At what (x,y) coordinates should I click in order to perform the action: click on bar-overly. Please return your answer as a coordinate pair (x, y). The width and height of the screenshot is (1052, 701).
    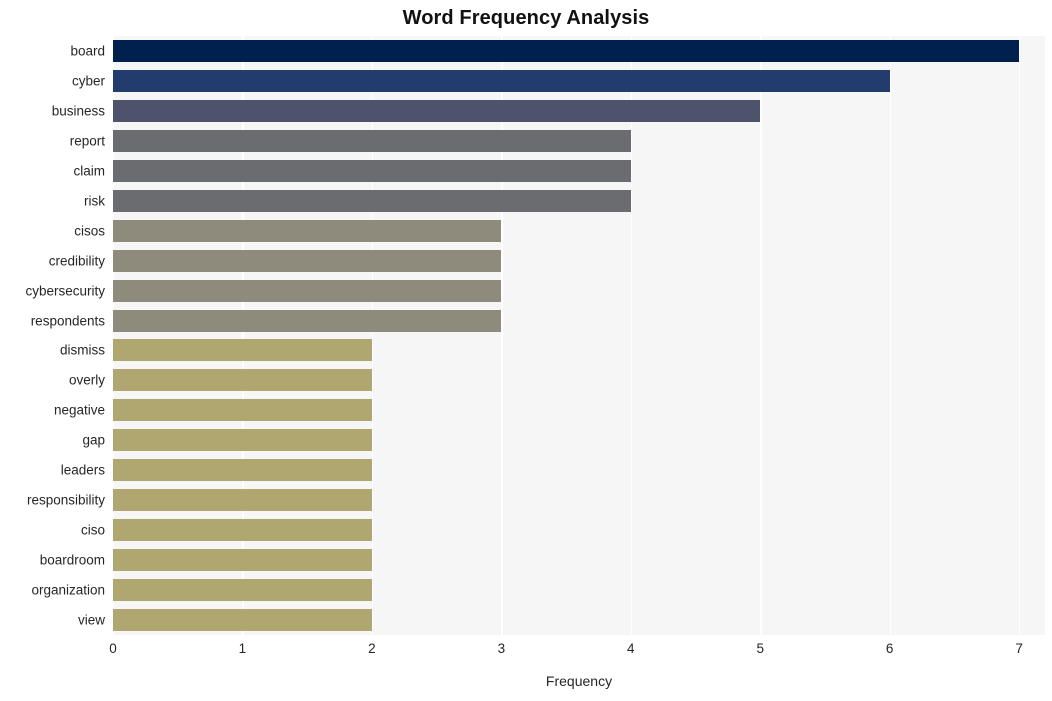
    Looking at the image, I should click on (242, 380).